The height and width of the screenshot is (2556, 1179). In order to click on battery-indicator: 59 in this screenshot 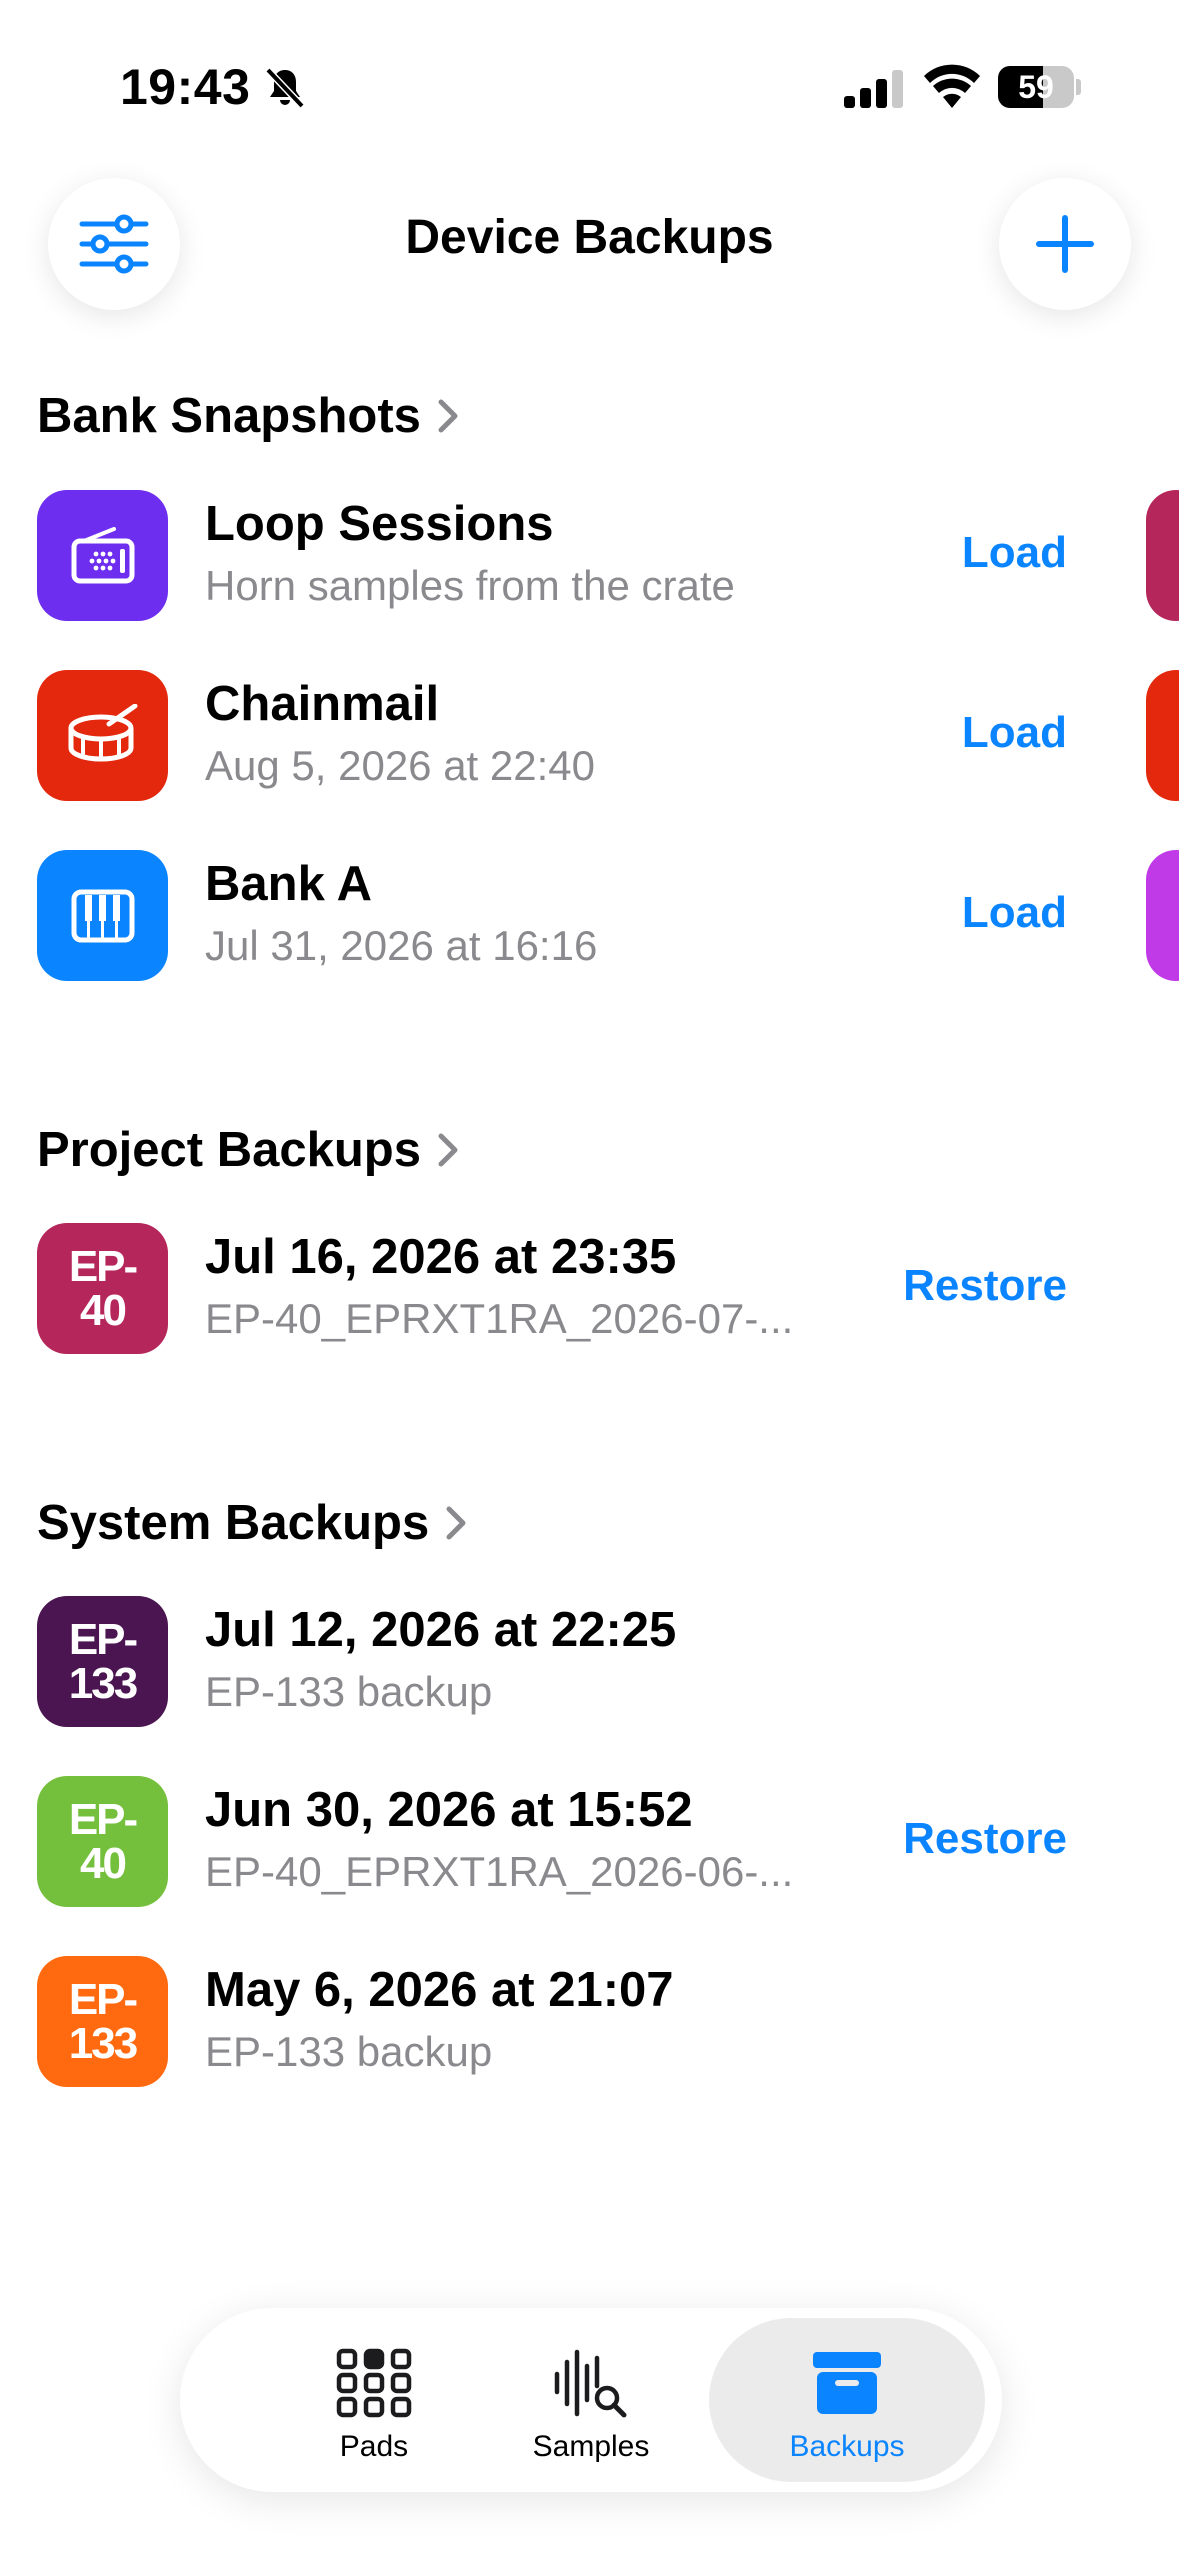, I will do `click(1039, 87)`.